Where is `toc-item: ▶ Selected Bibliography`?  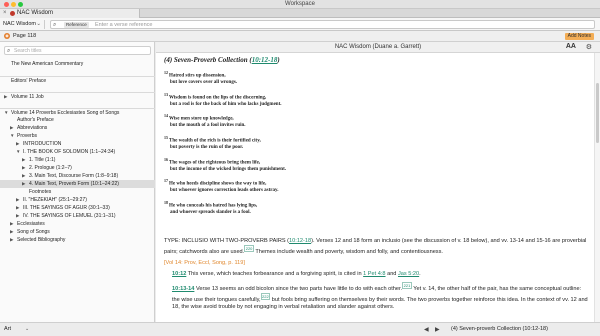 toc-item: ▶ Selected Bibliography is located at coordinates (77, 240).